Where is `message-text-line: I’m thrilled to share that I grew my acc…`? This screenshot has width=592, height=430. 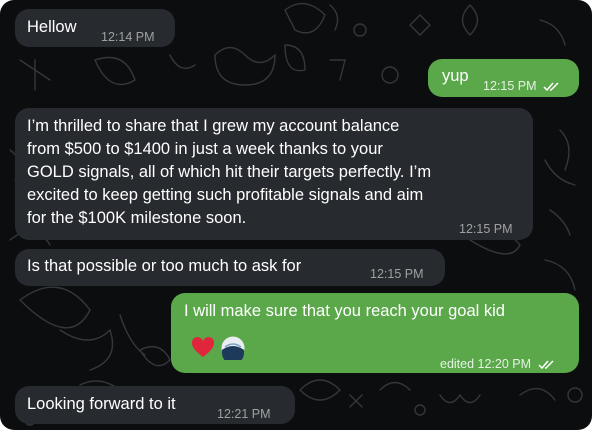 message-text-line: I’m thrilled to share that I grew my acc… is located at coordinates (213, 126).